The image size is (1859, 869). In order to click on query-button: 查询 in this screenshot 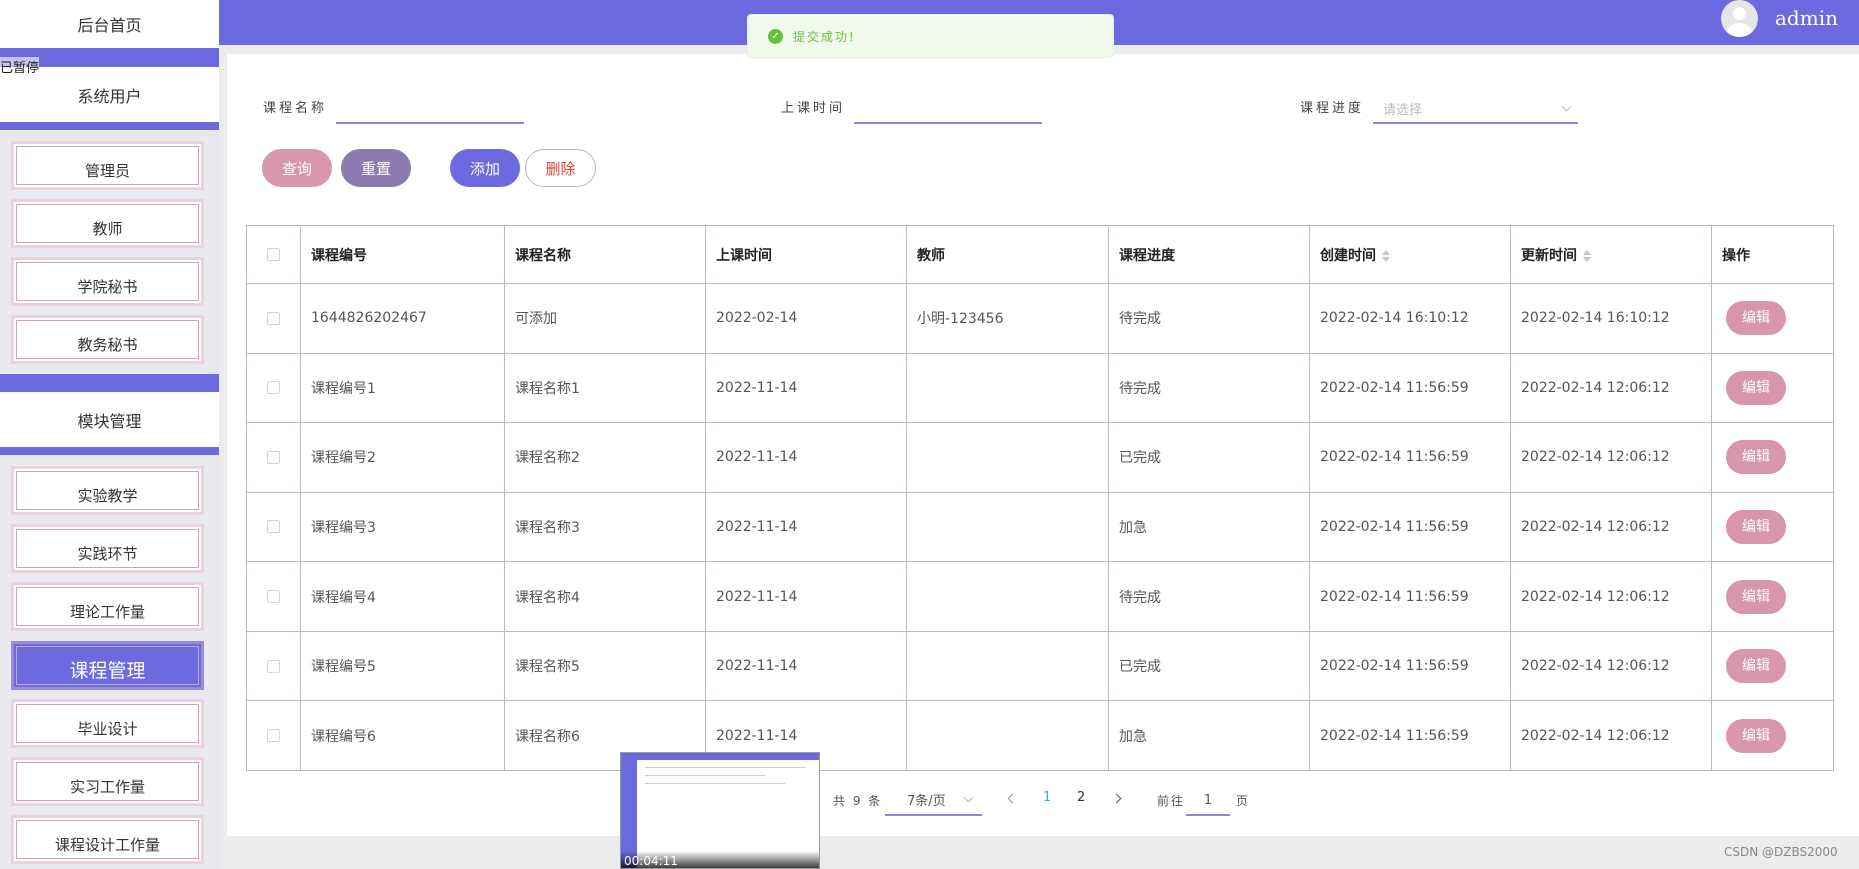, I will do `click(297, 168)`.